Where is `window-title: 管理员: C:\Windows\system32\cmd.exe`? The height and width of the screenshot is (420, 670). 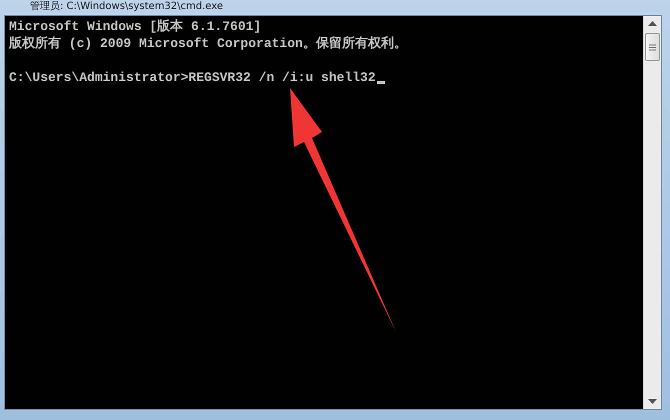 window-title: 管理员: C:\Windows\system32\cmd.exe is located at coordinates (127, 7).